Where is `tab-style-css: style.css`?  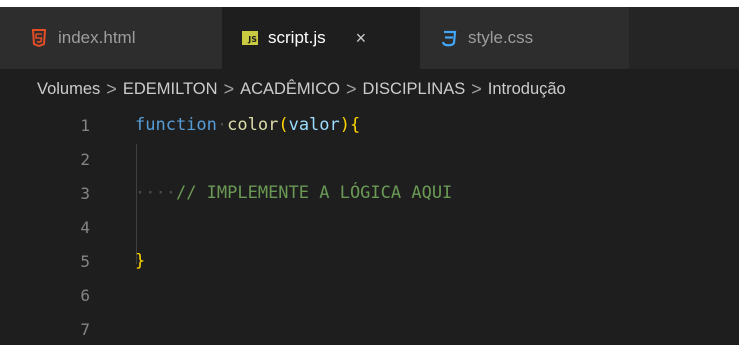 tab-style-css: style.css is located at coordinates (524, 38).